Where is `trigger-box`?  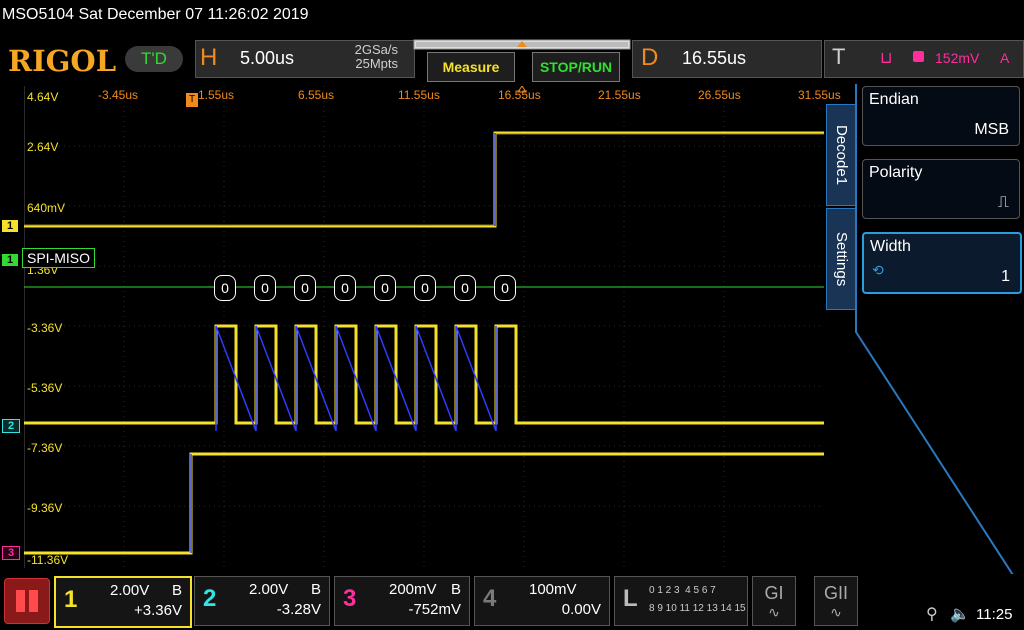
trigger-box is located at coordinates (924, 59).